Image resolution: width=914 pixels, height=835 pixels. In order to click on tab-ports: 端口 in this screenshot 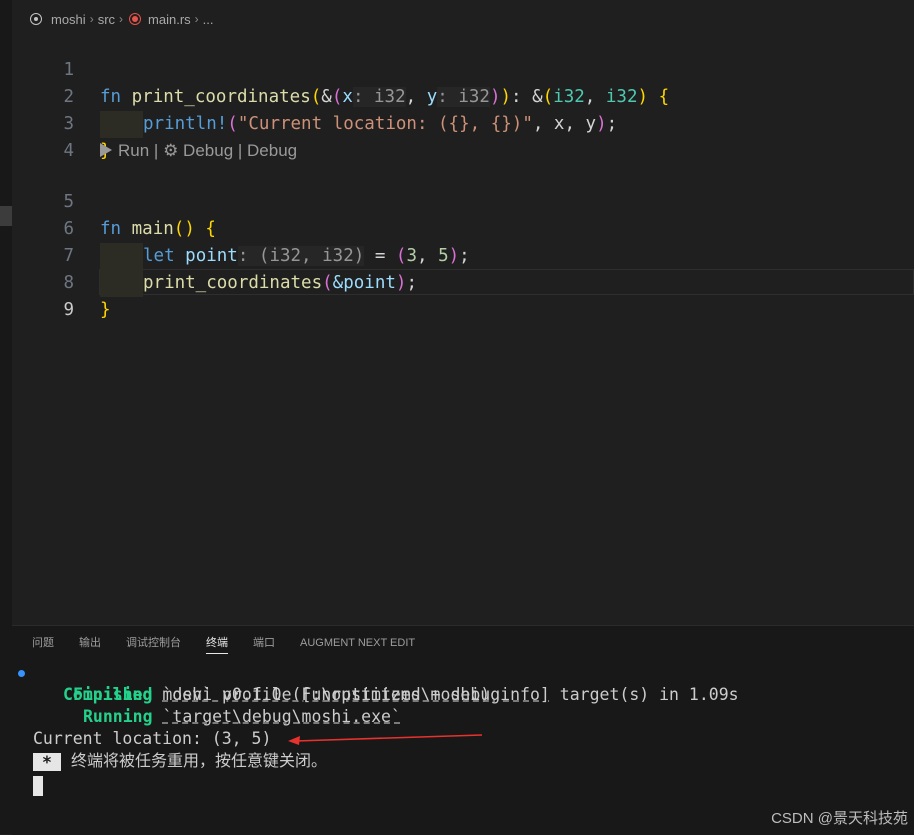, I will do `click(264, 643)`.